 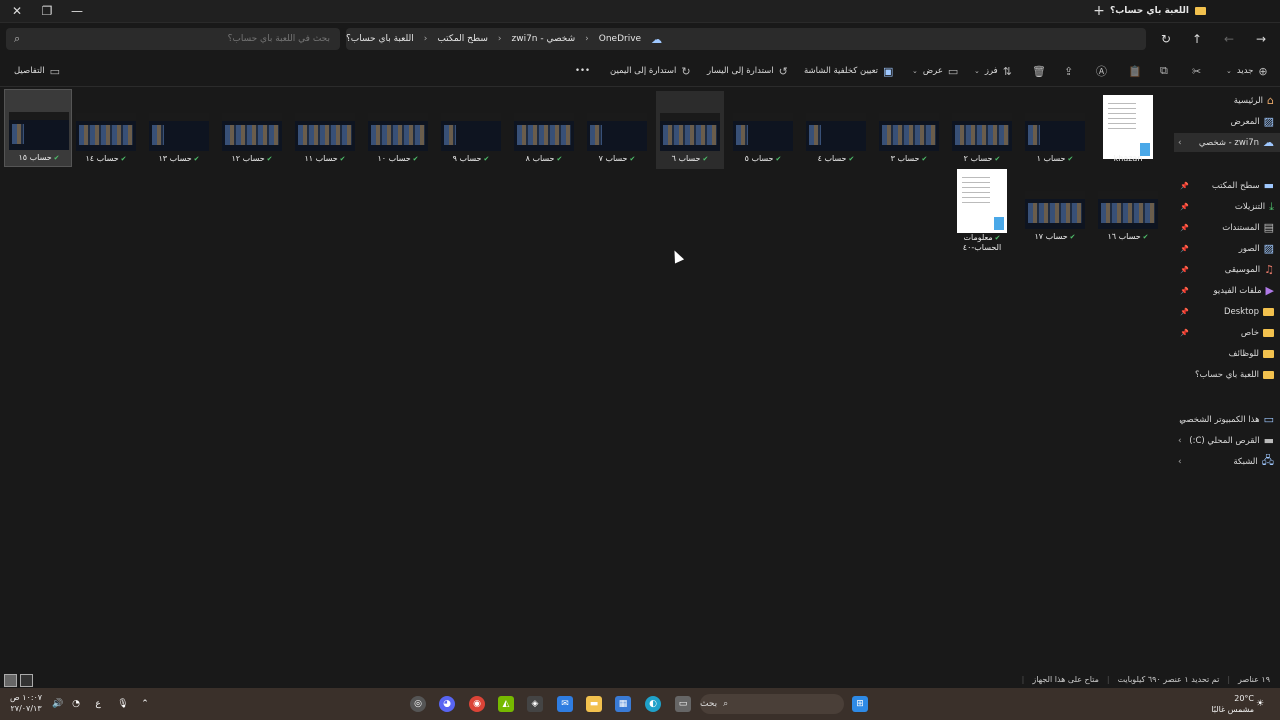 I want to click on rotate-right-button: استدارة إلى اليمين ↻, so click(x=650, y=71).